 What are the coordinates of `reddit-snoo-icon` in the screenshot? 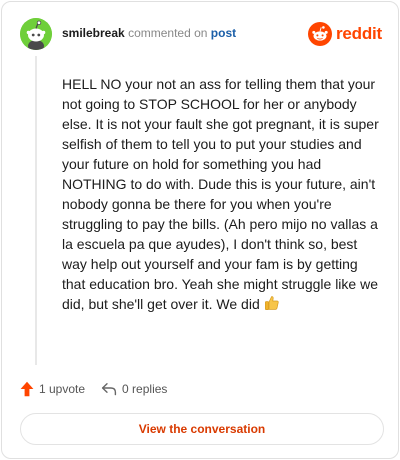 It's located at (319, 34).